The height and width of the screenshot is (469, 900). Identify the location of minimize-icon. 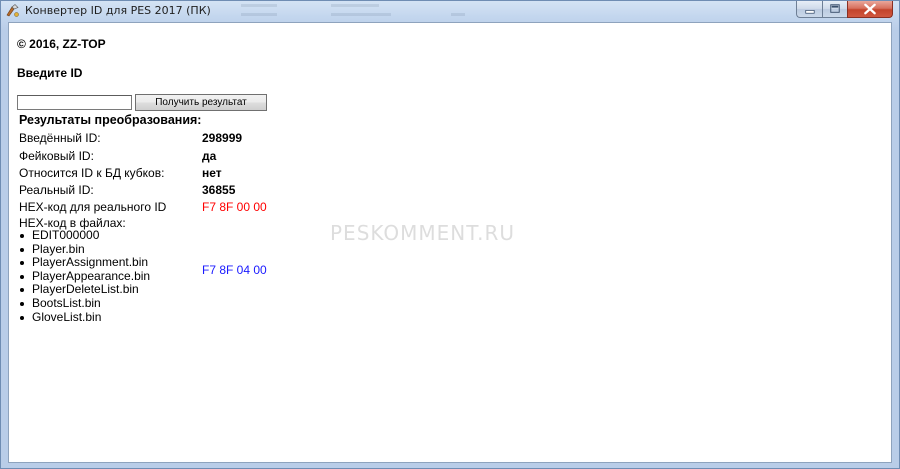
(810, 12).